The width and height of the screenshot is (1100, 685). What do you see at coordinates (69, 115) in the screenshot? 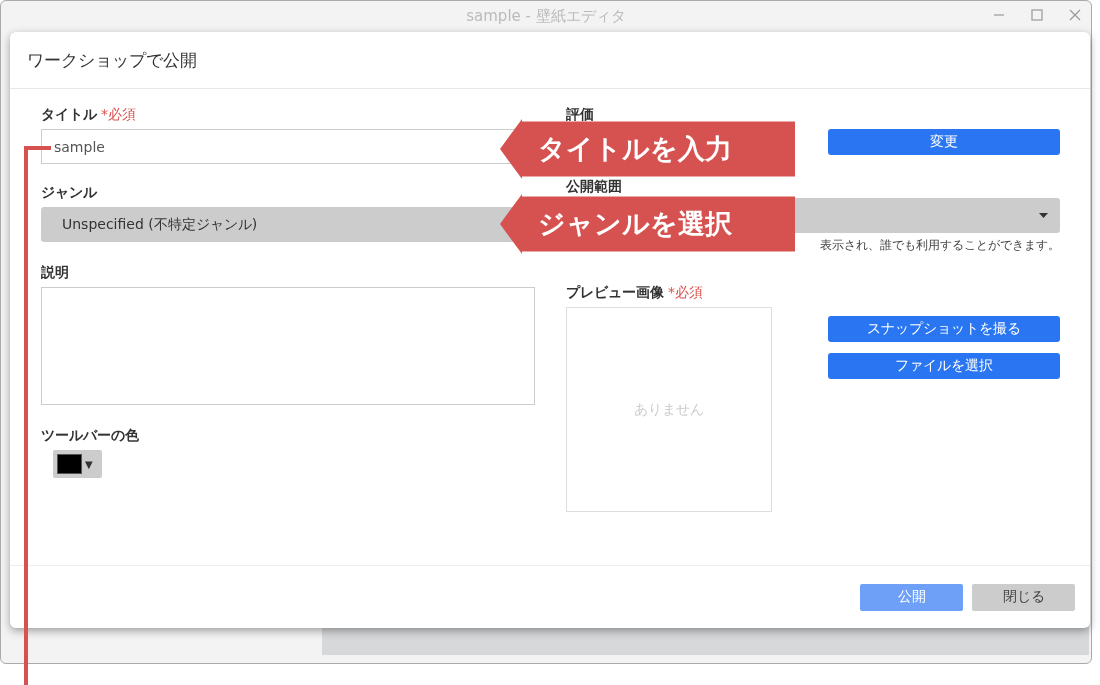
I see `field-label: タイトル` at bounding box center [69, 115].